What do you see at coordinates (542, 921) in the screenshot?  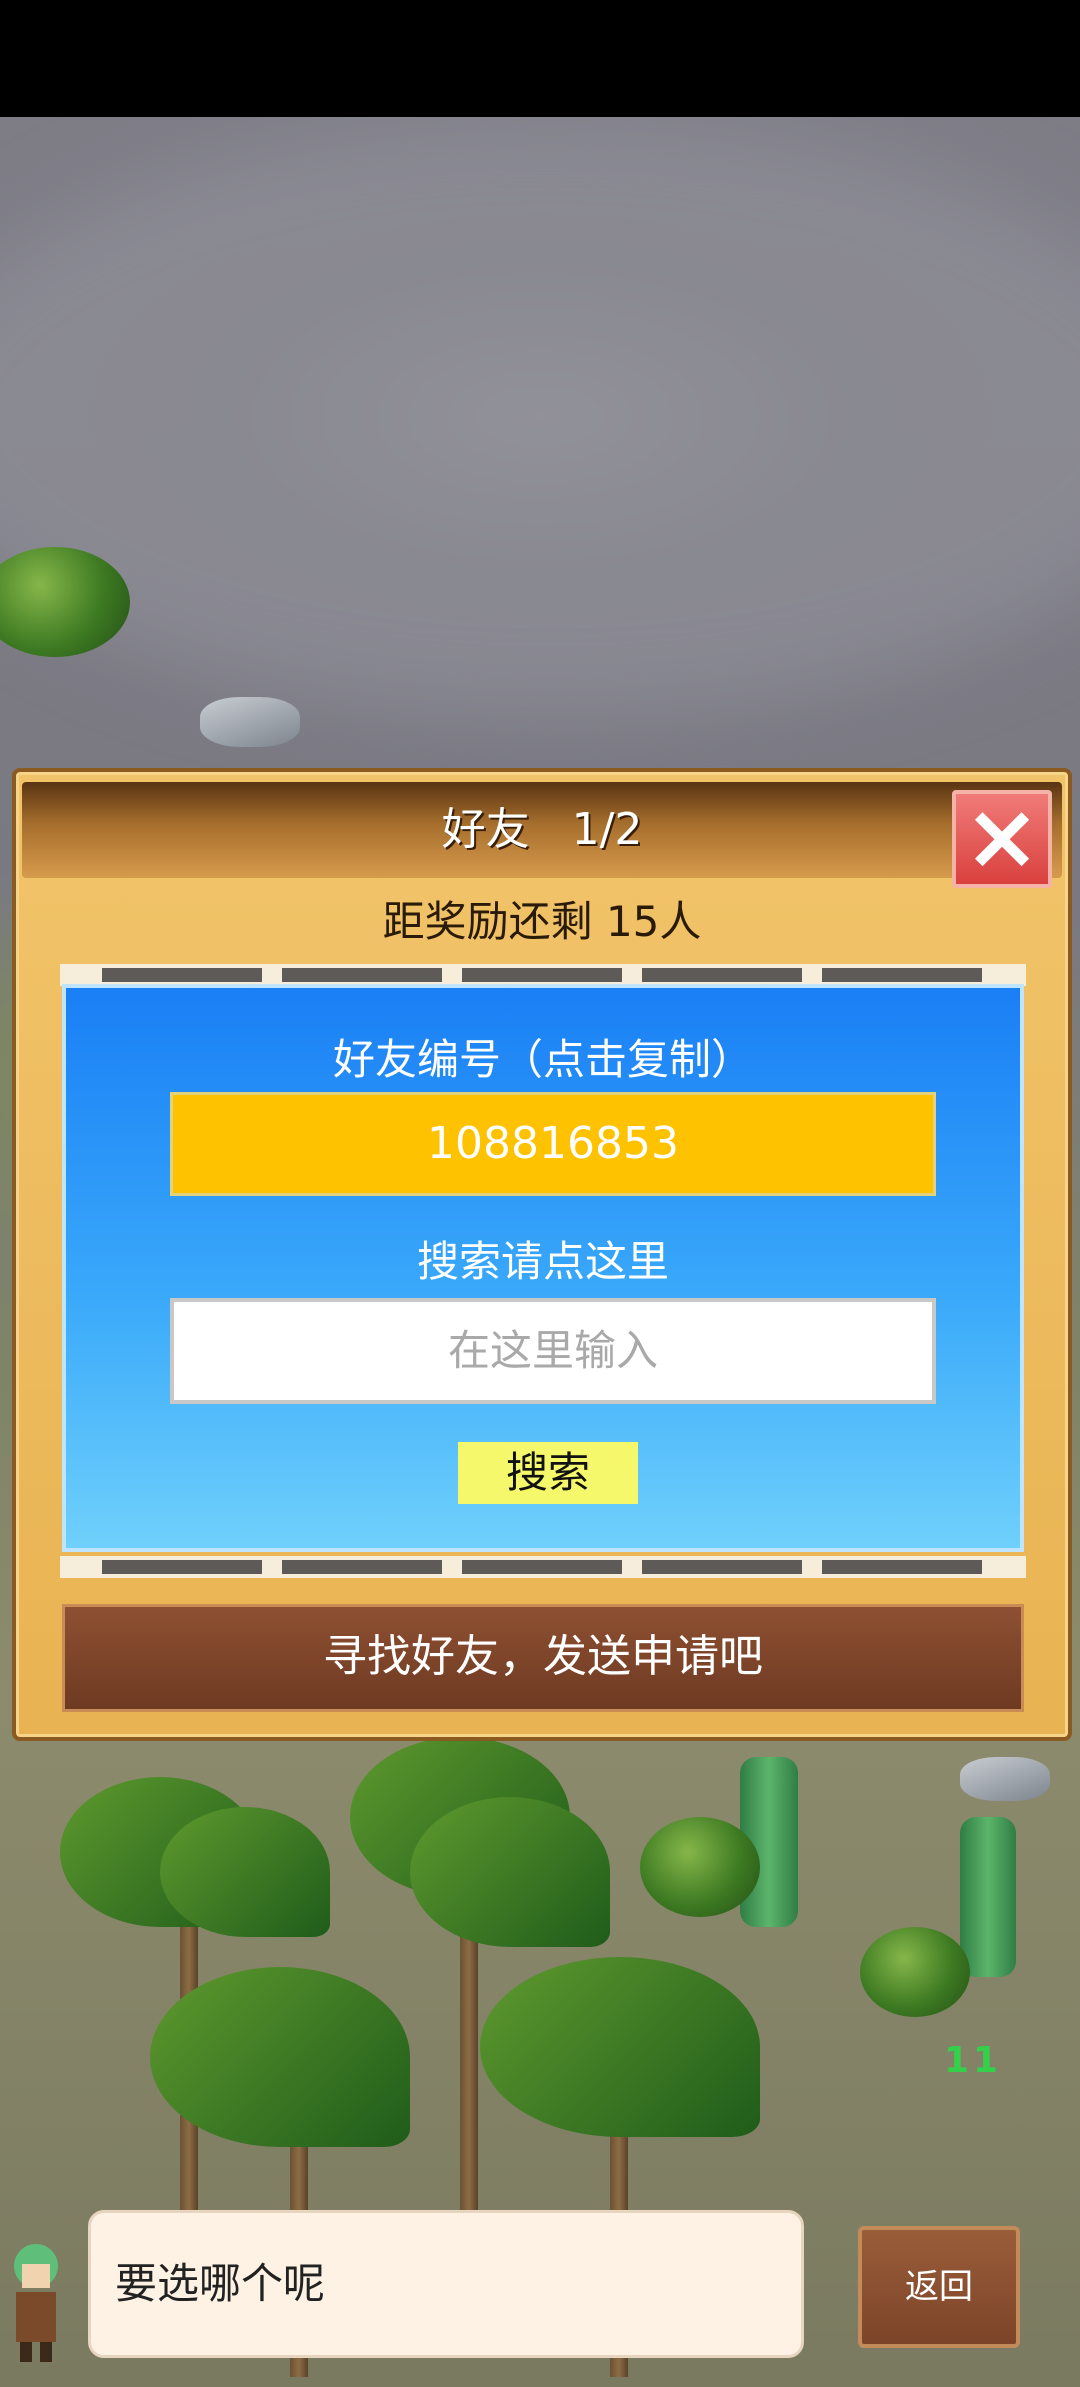 I see `reward-remaining-text: 距奖励还剩 15人` at bounding box center [542, 921].